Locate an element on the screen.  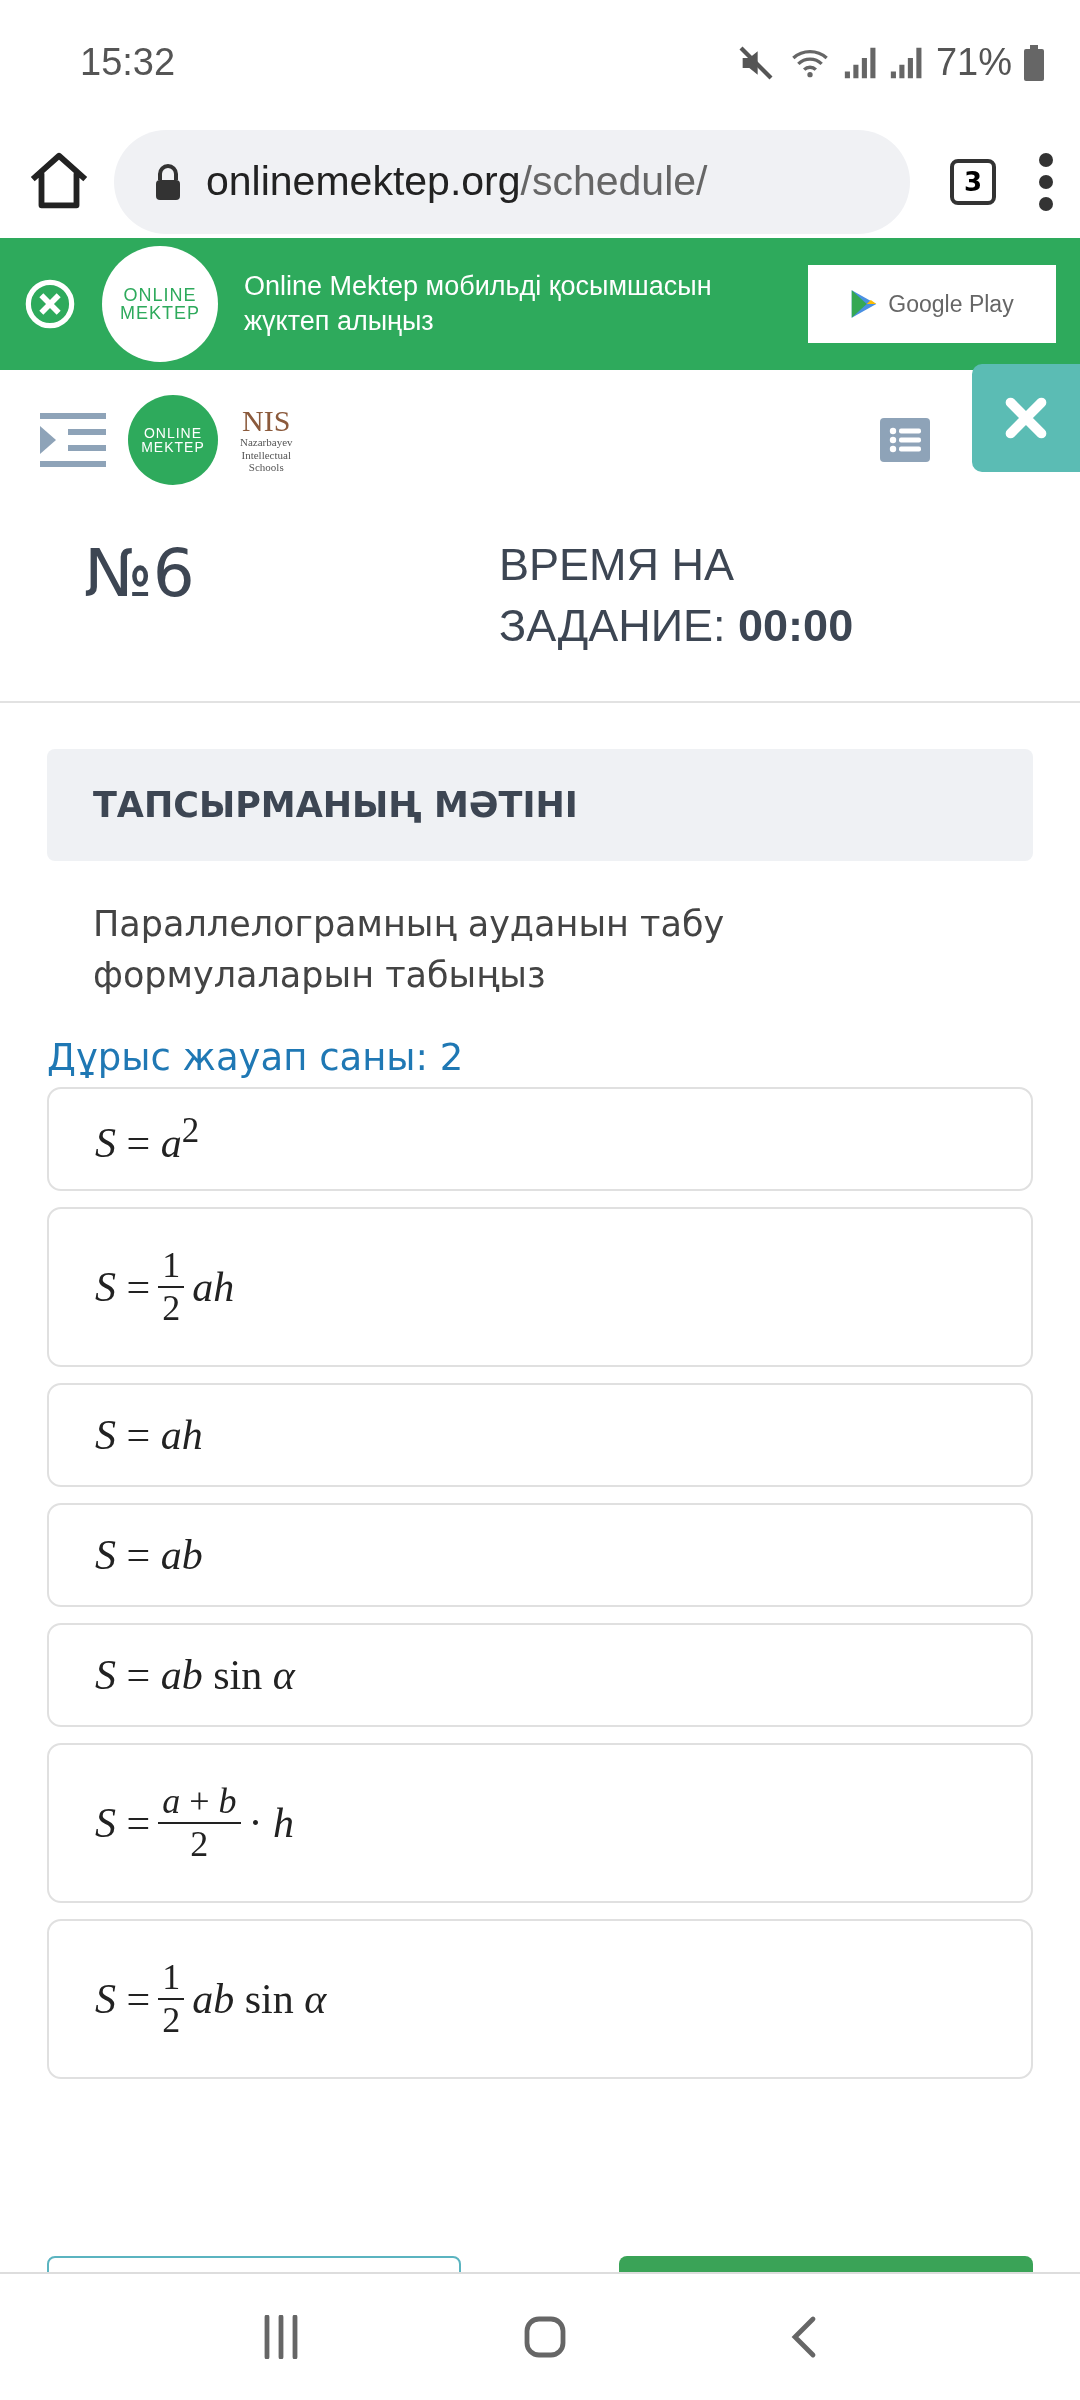
task-timer: ВРЕМЯ НА ЗАДАНИЕ: 00:00 is located at coordinates (677, 595).